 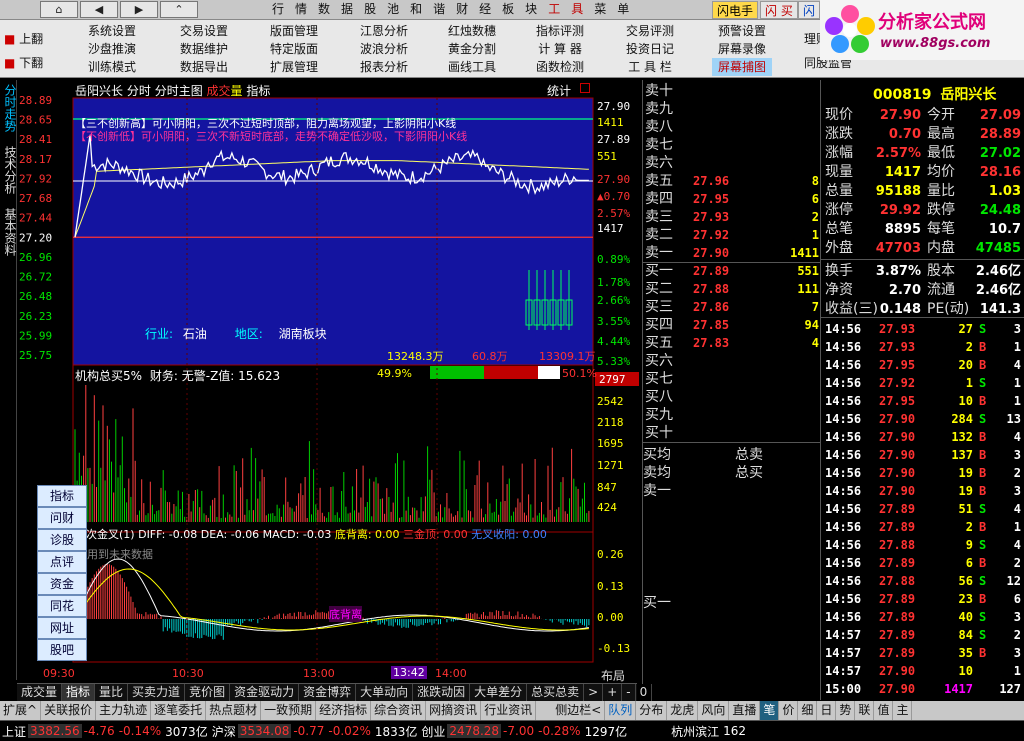 I want to click on chart-tab-volume-red: 成交, so click(x=219, y=91).